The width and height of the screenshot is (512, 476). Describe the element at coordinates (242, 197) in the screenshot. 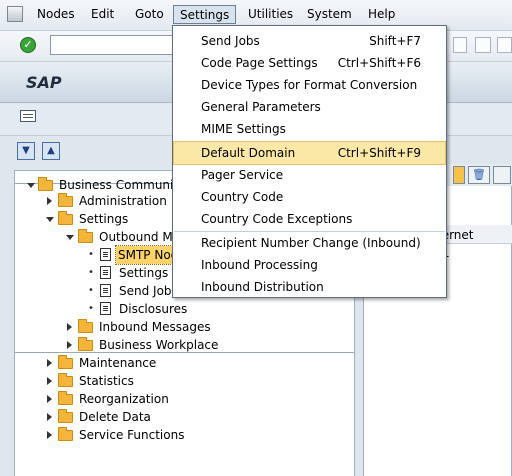

I see `menu-item-label: Country Code` at that location.